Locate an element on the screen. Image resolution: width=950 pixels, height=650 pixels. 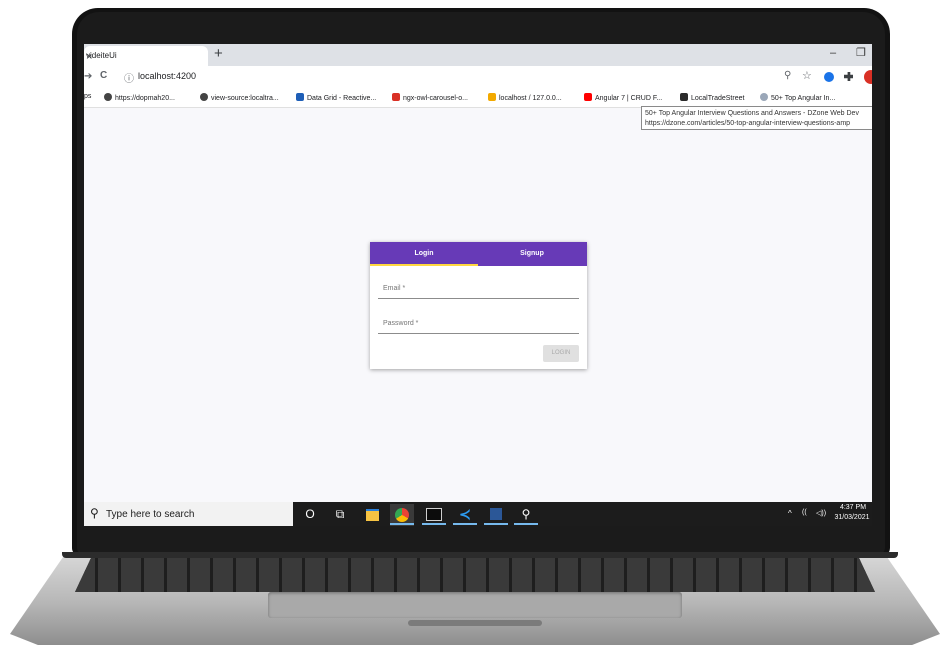
tab-login: Login is located at coordinates (424, 254).